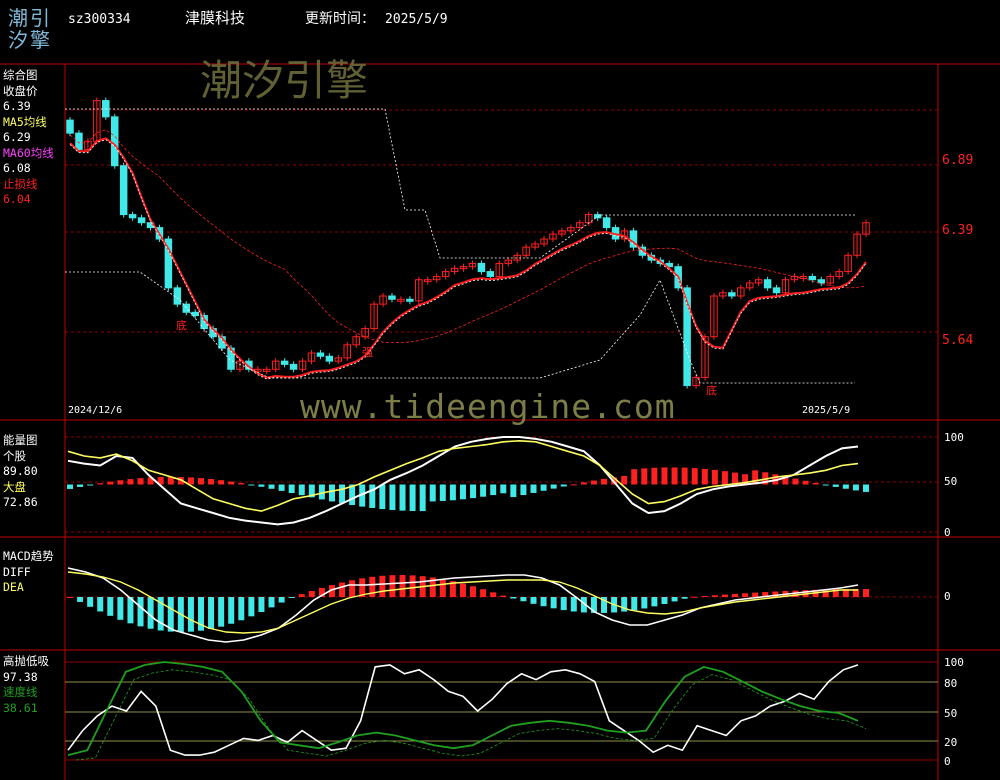 This screenshot has height=780, width=1000. Describe the element at coordinates (826, 410) in the screenshot. I see `date-end: 2025/5/9` at that location.